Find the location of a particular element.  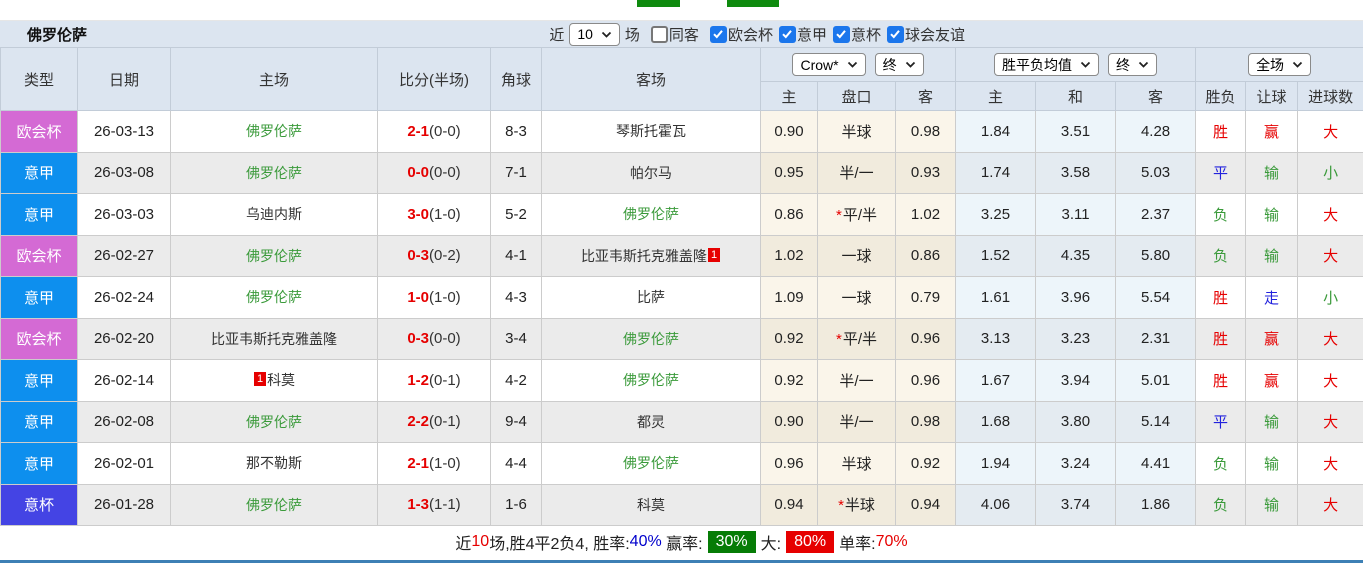

match-date: 26-03-13 is located at coordinates (124, 131).